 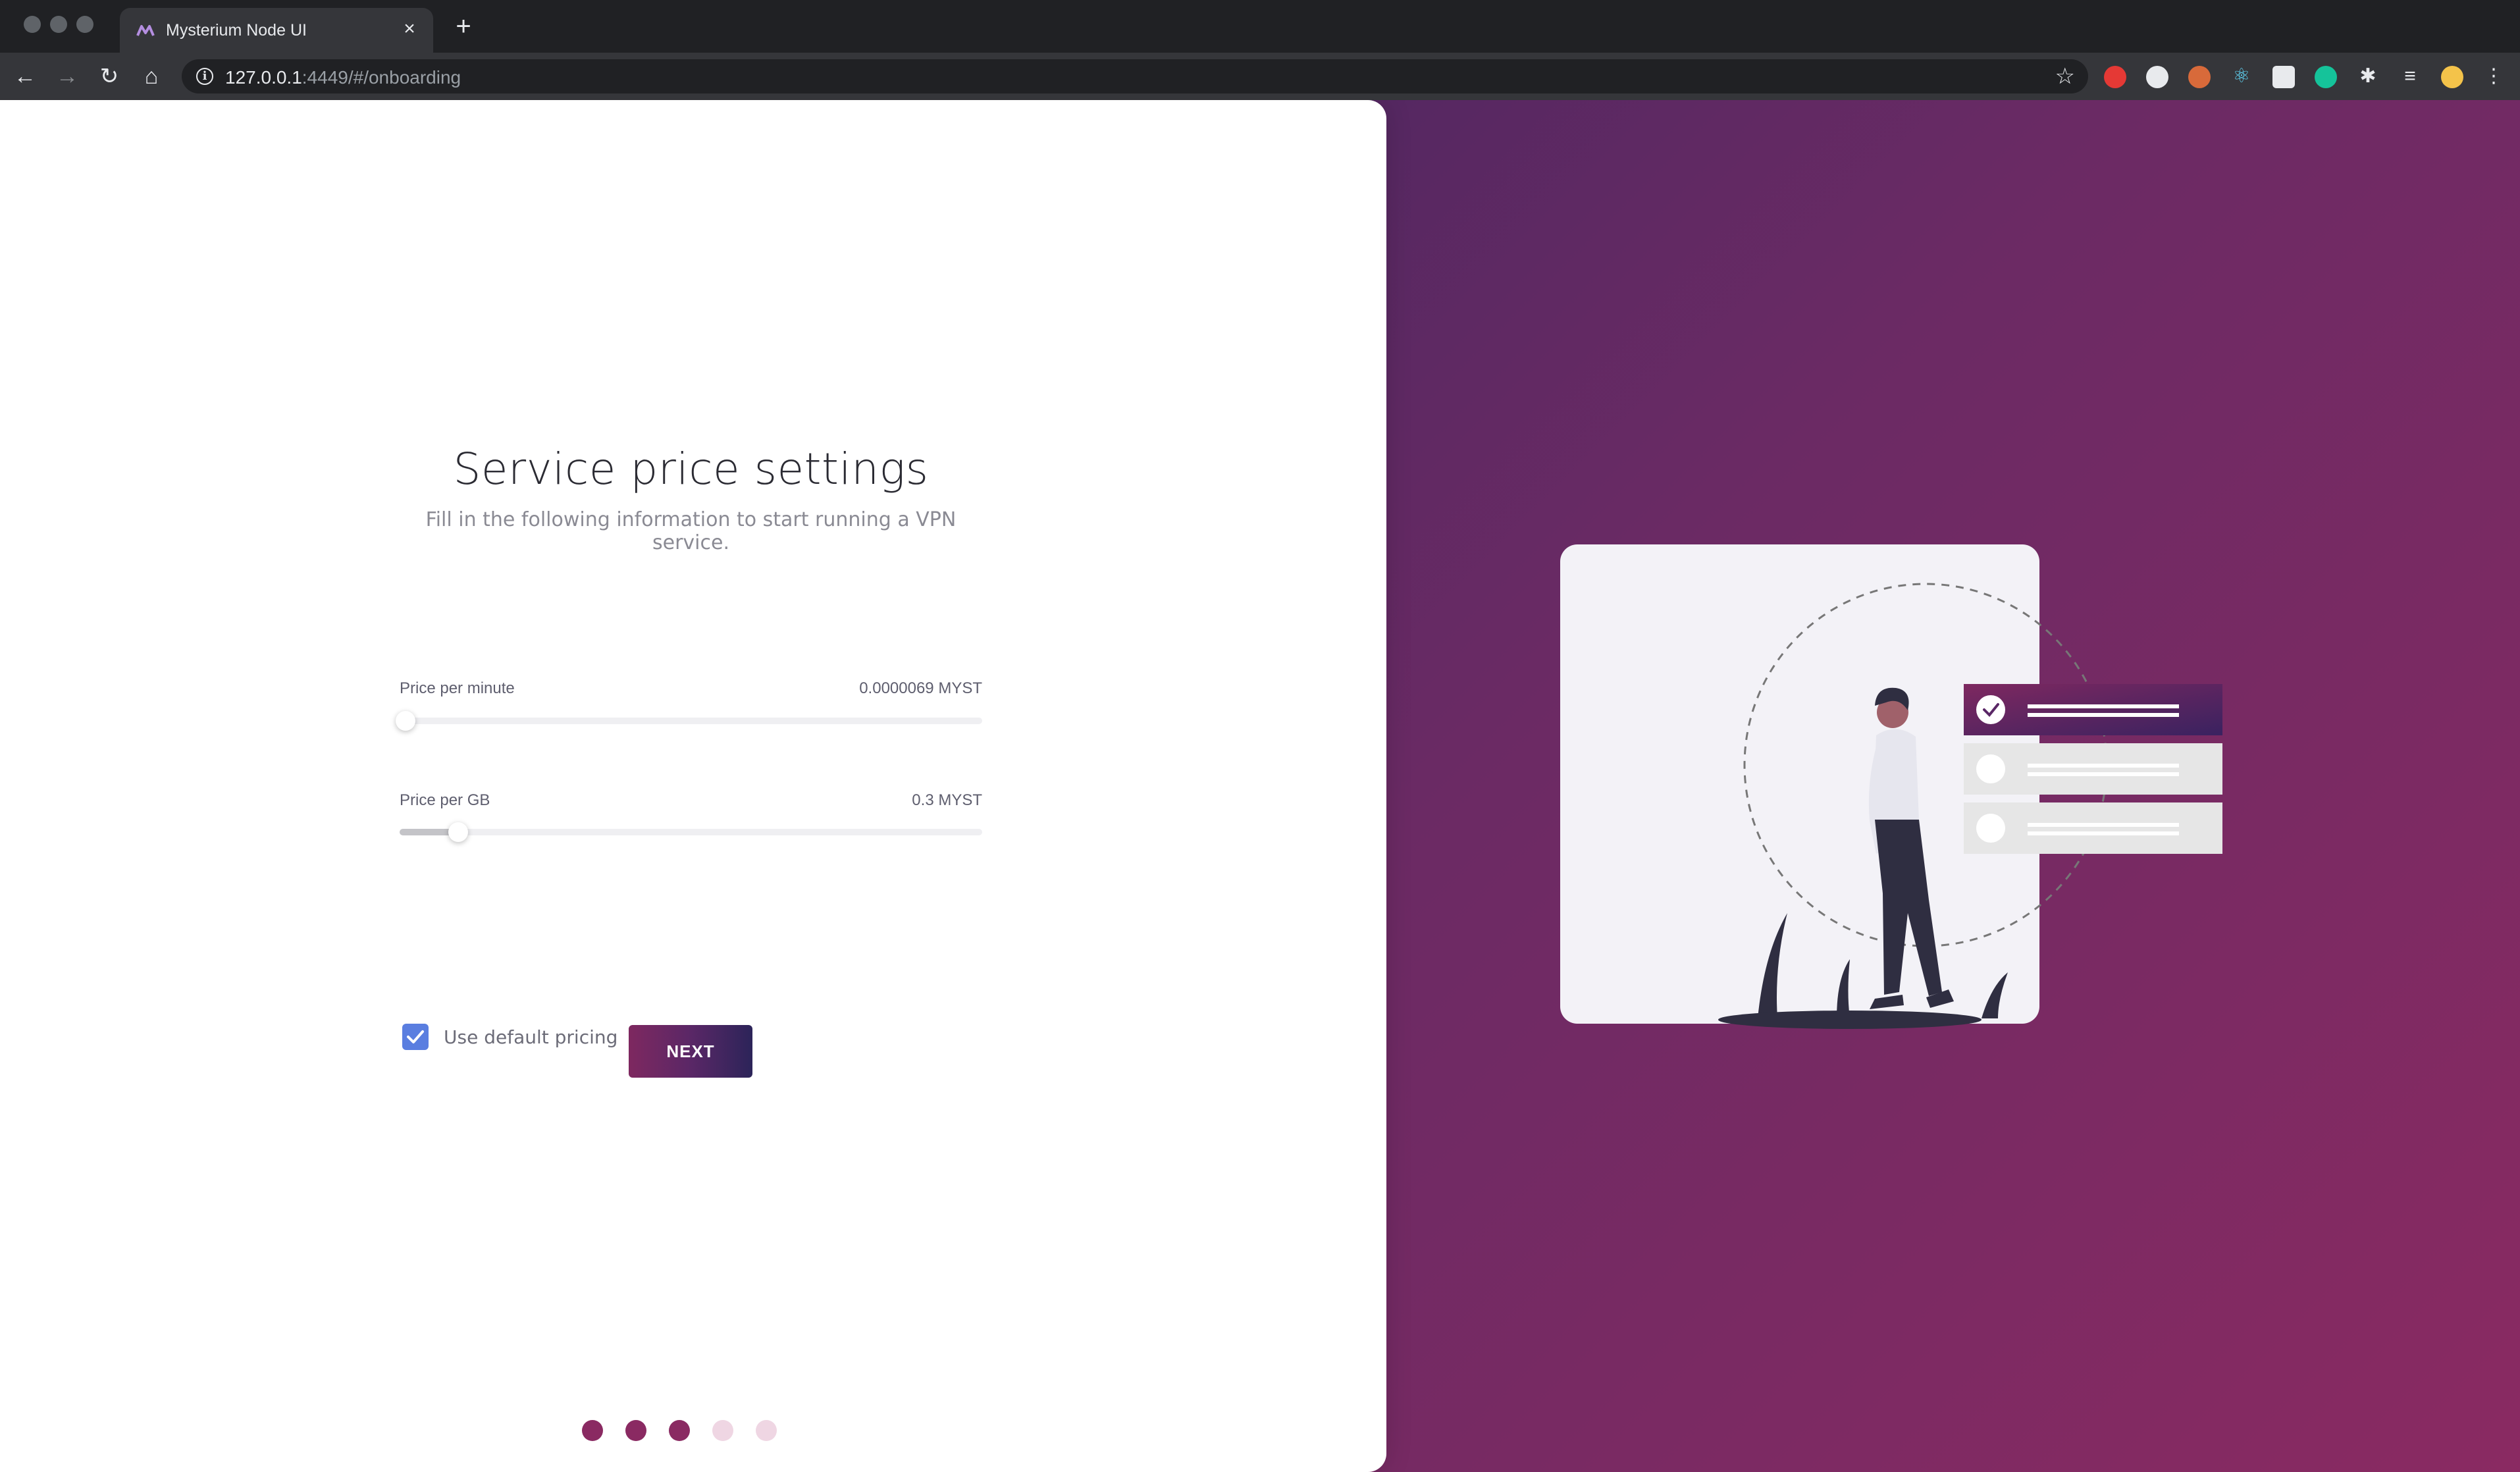 I want to click on url-host: 127.0.0.1, so click(x=263, y=77).